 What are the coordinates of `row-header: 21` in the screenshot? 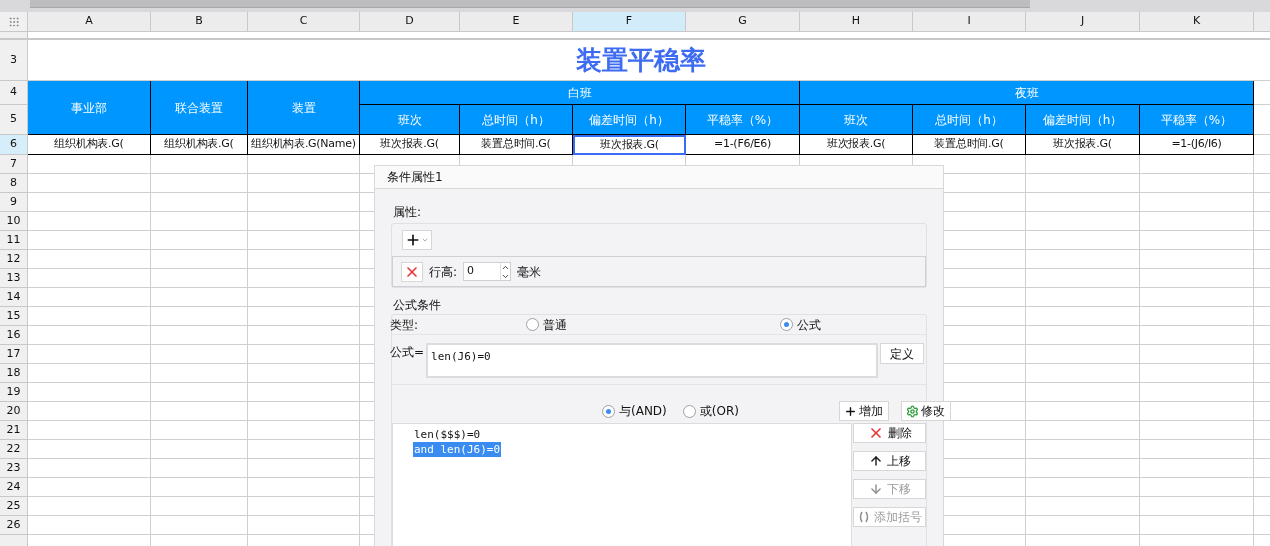 It's located at (14, 430).